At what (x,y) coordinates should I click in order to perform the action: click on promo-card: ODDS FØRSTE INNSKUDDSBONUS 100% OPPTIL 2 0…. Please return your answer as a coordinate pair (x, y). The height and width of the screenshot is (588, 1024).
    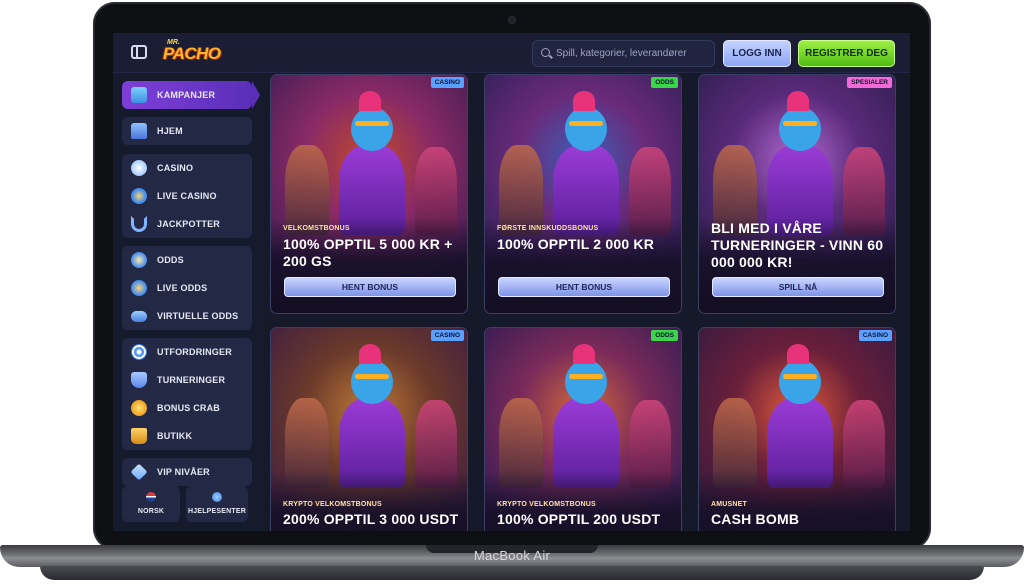
    Looking at the image, I should click on (583, 194).